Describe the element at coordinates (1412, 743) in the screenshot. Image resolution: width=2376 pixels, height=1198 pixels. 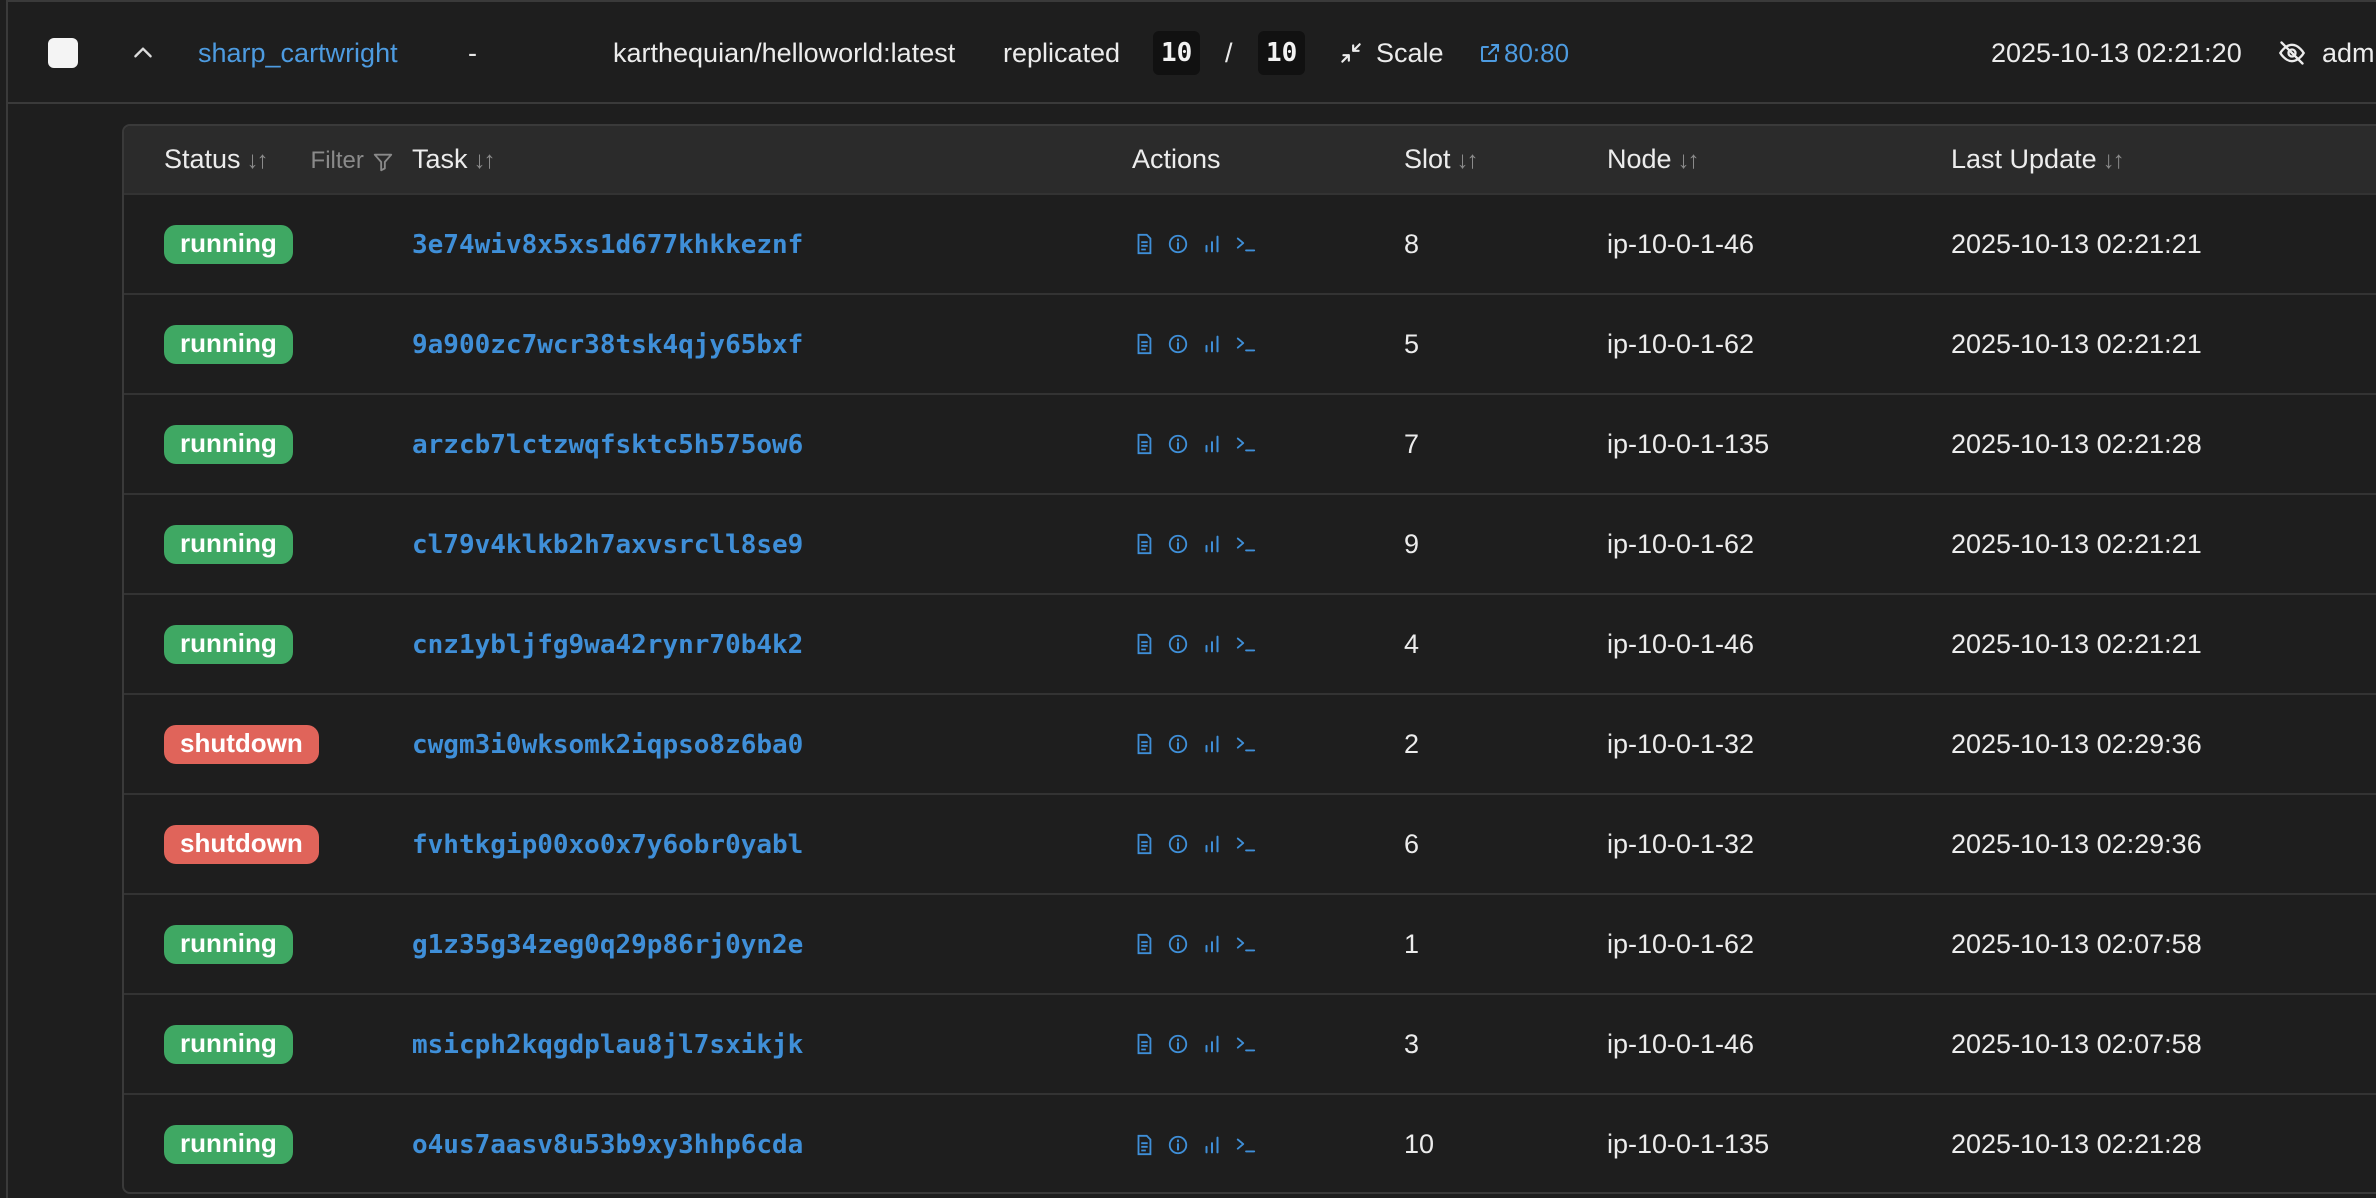
I see `slot-cell: 2` at that location.